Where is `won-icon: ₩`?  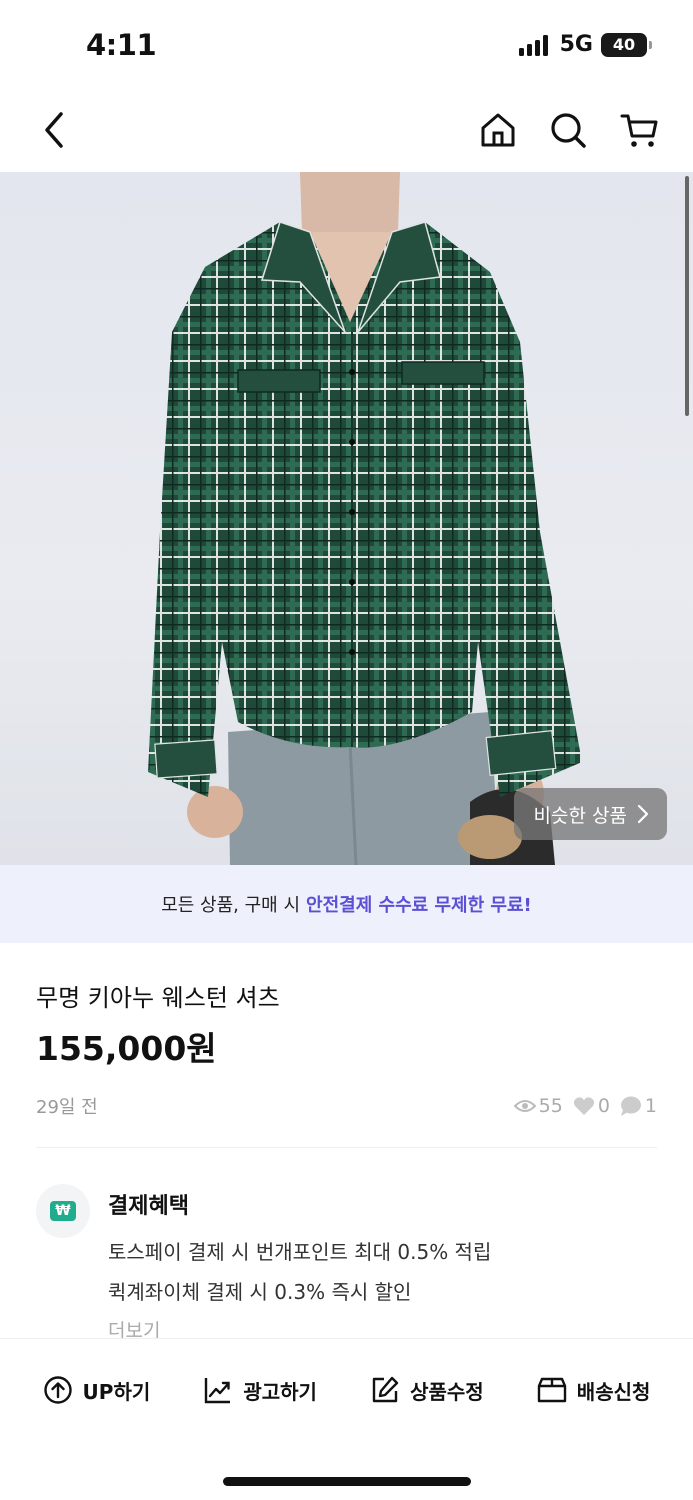 won-icon: ₩ is located at coordinates (63, 1211).